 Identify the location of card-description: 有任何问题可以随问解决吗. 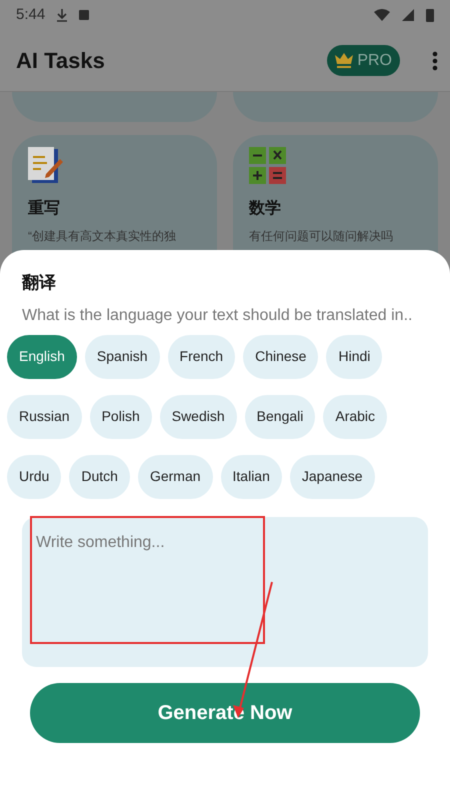
(321, 236).